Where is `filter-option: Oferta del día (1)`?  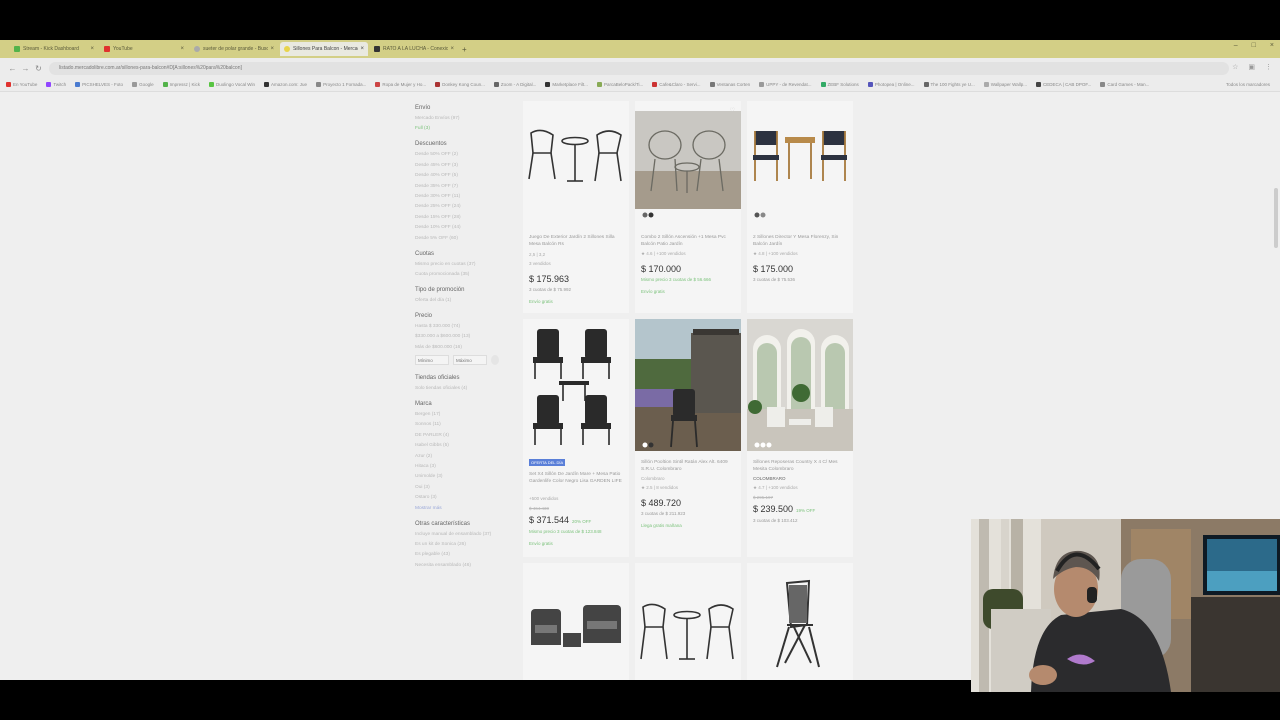 filter-option: Oferta del día (1) is located at coordinates (465, 300).